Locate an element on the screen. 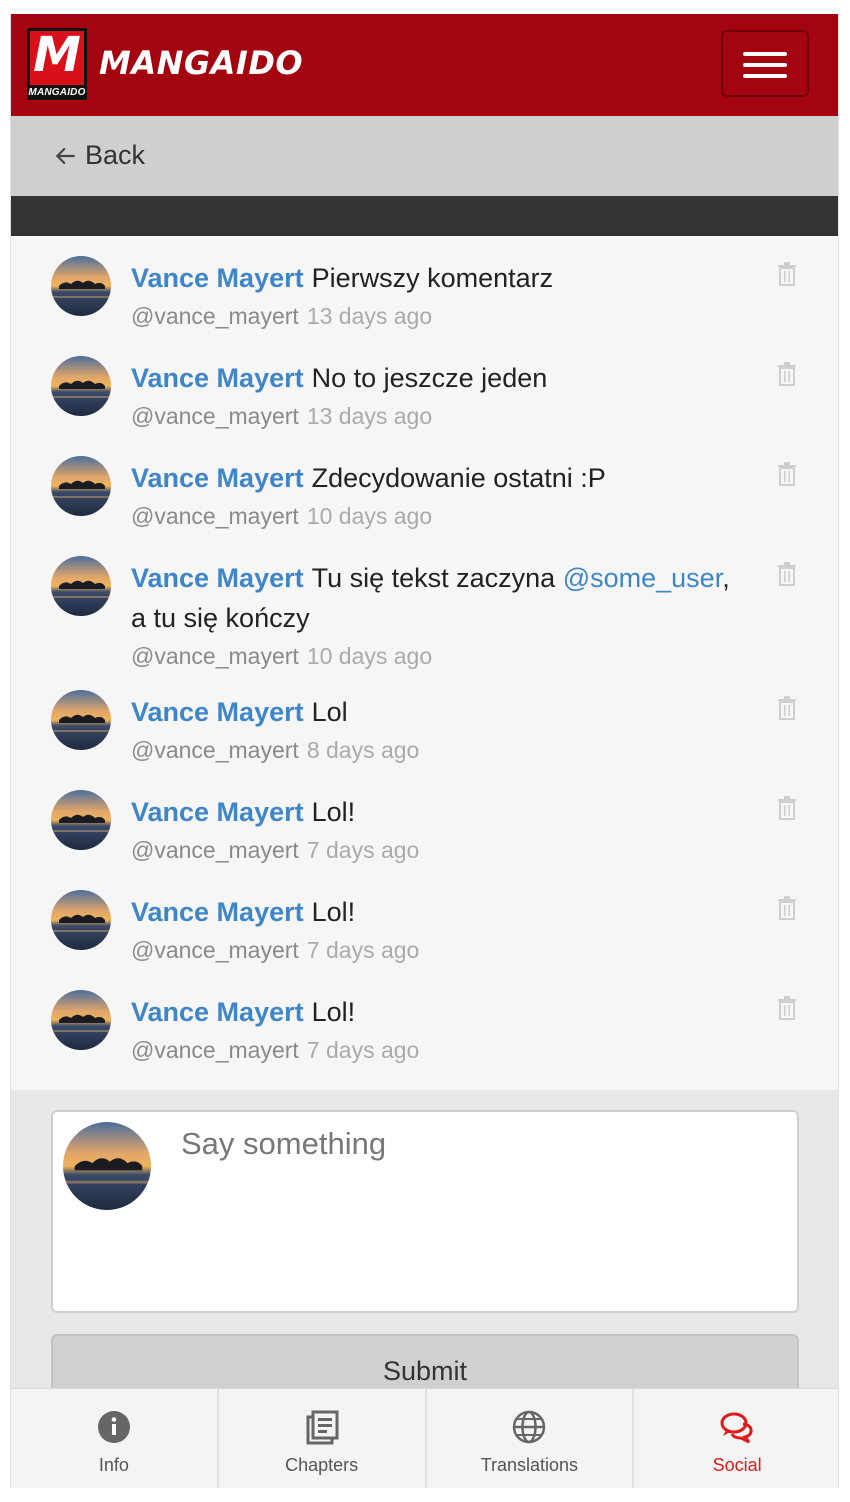 The image size is (850, 1502). comment-meta: @vance_mayert 8 days ago is located at coordinates (441, 750).